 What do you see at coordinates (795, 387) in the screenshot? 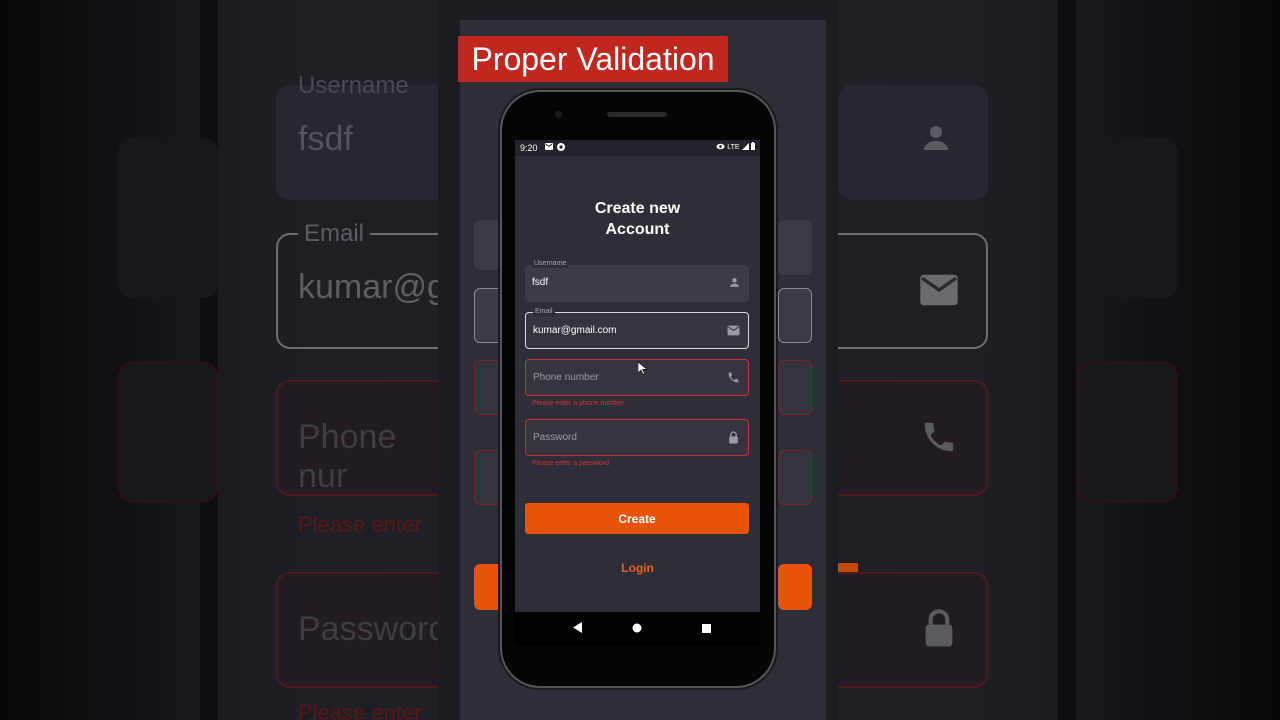
I see `strip-right-phone-field` at bounding box center [795, 387].